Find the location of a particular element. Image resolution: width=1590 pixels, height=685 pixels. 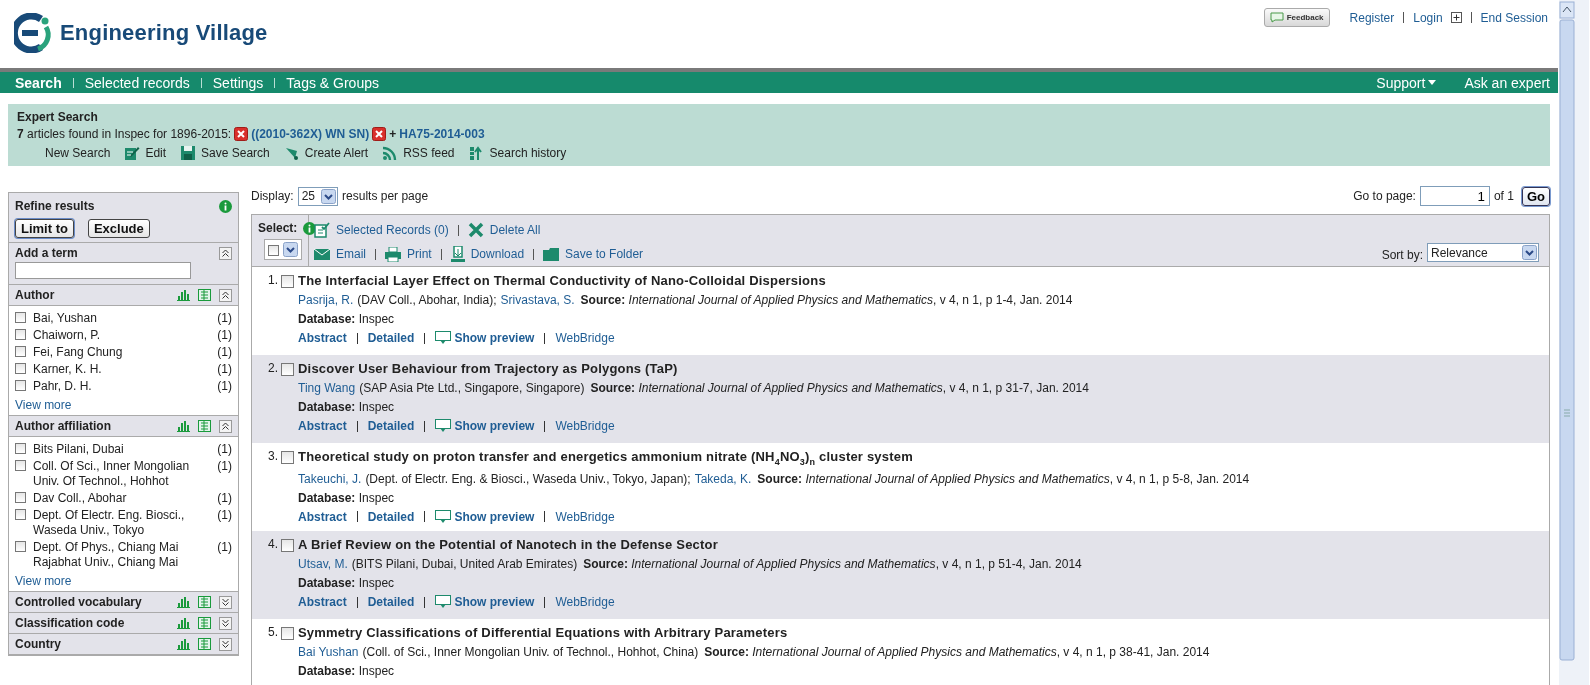

record-action-link: Selected Records (0) is located at coordinates (381, 230).